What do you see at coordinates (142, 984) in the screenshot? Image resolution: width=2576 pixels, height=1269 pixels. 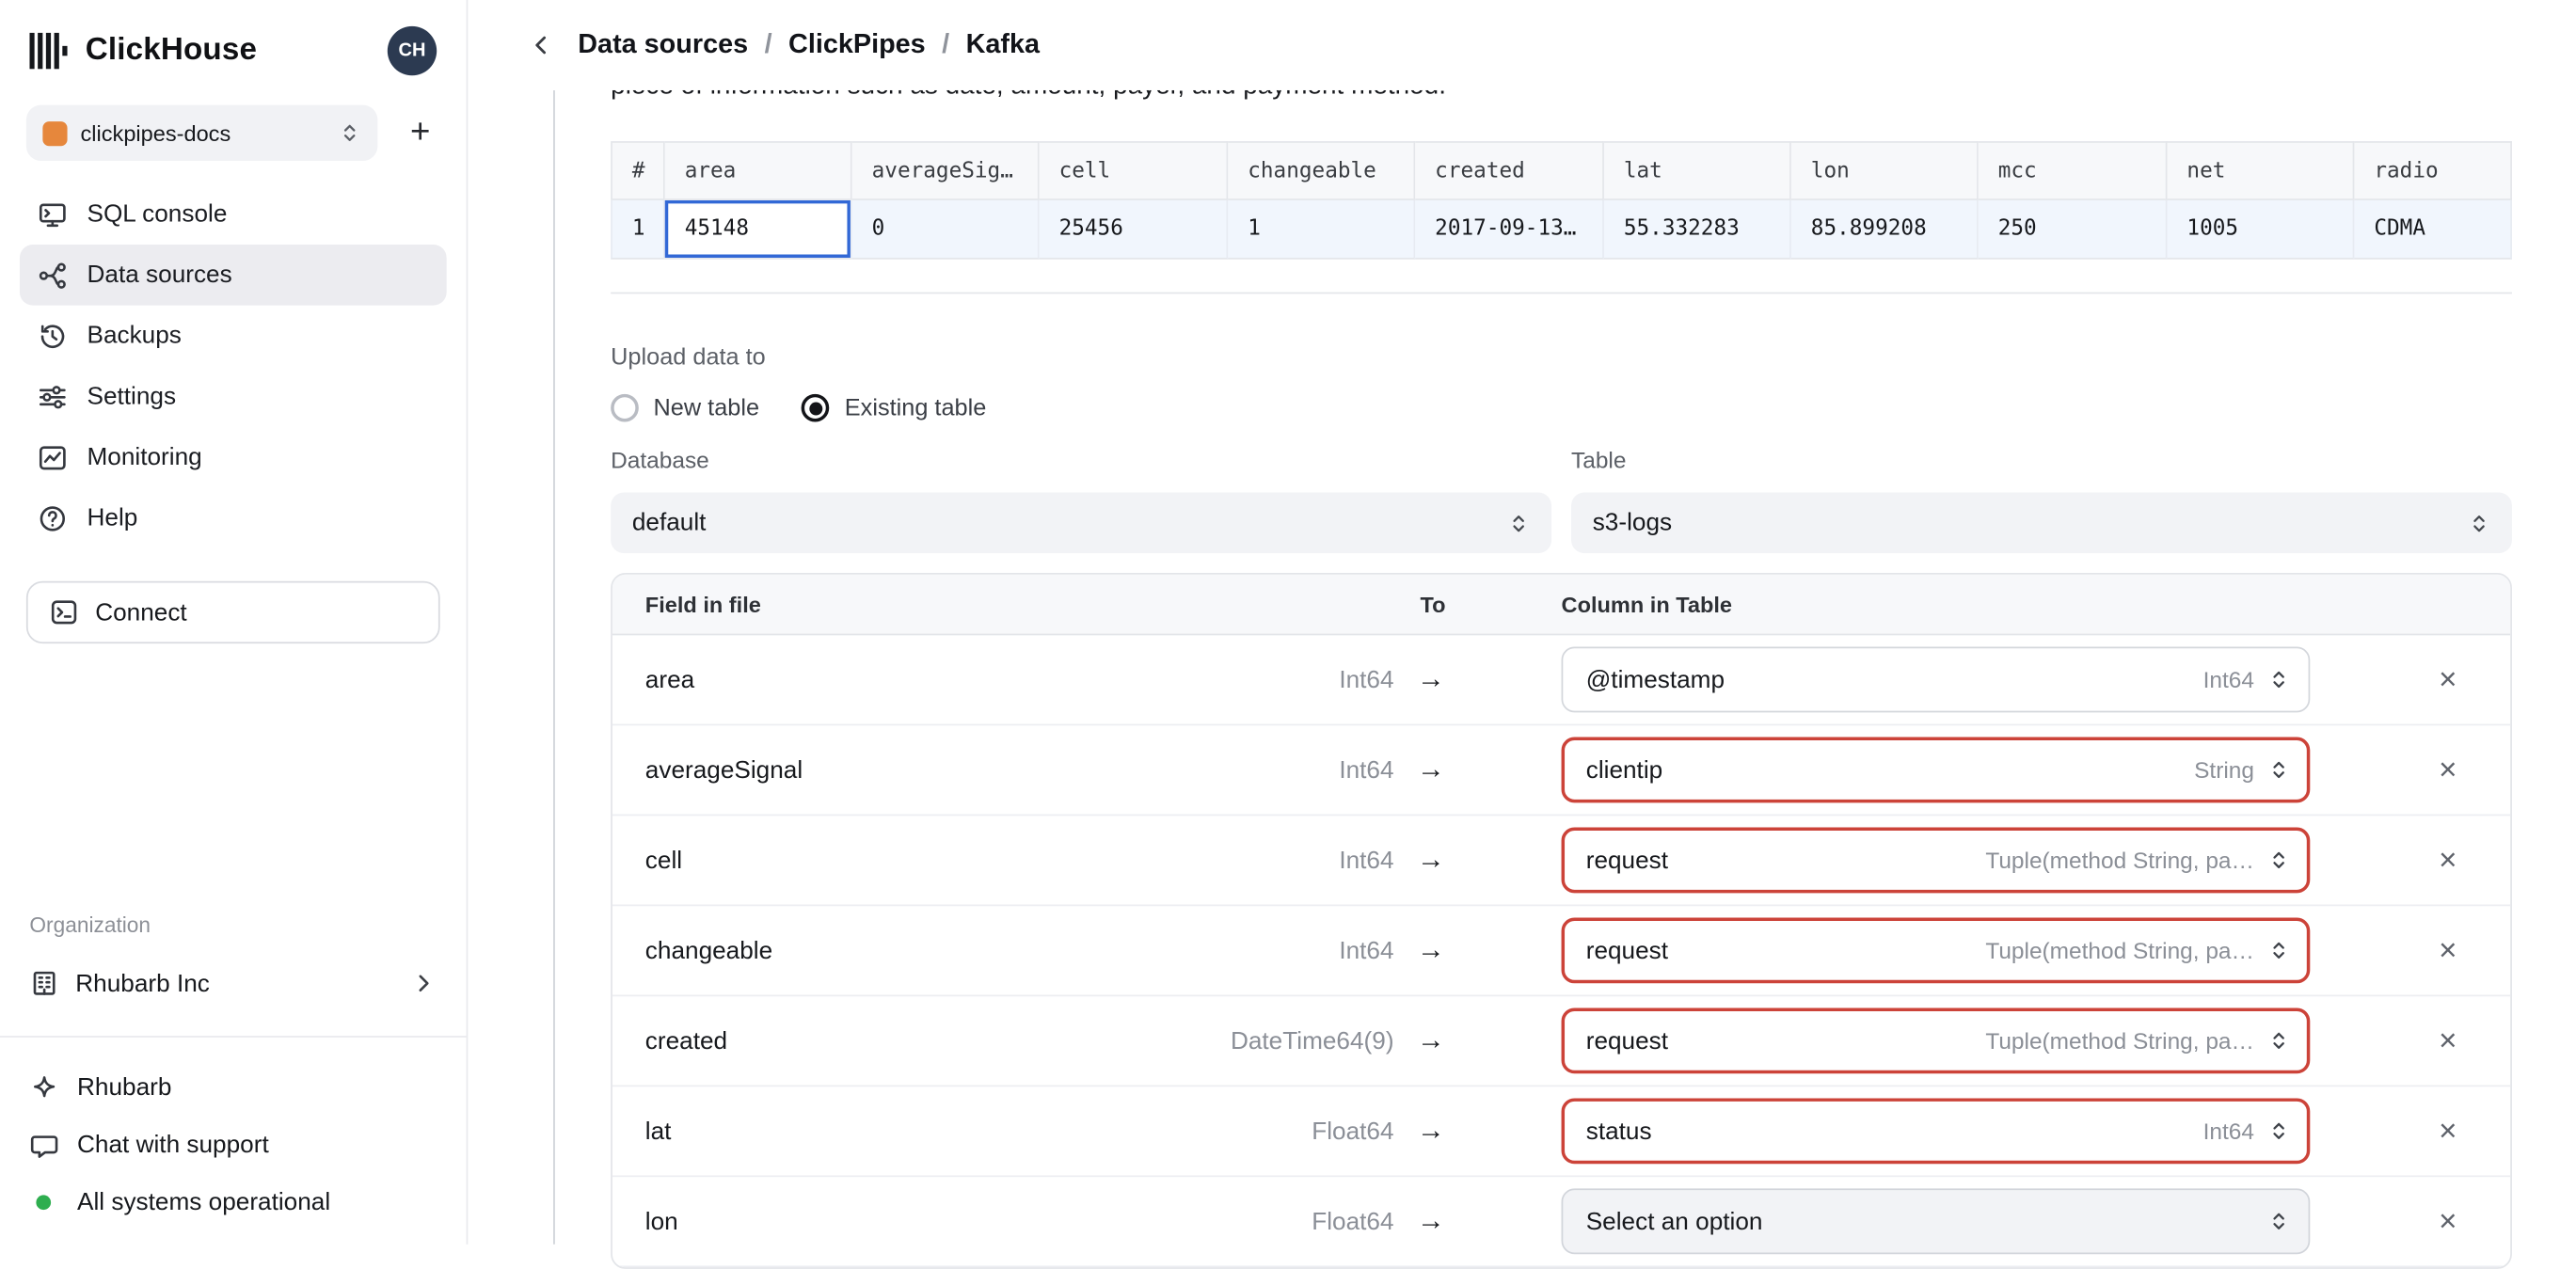 I see `organization-name: Rhubarb Inc` at bounding box center [142, 984].